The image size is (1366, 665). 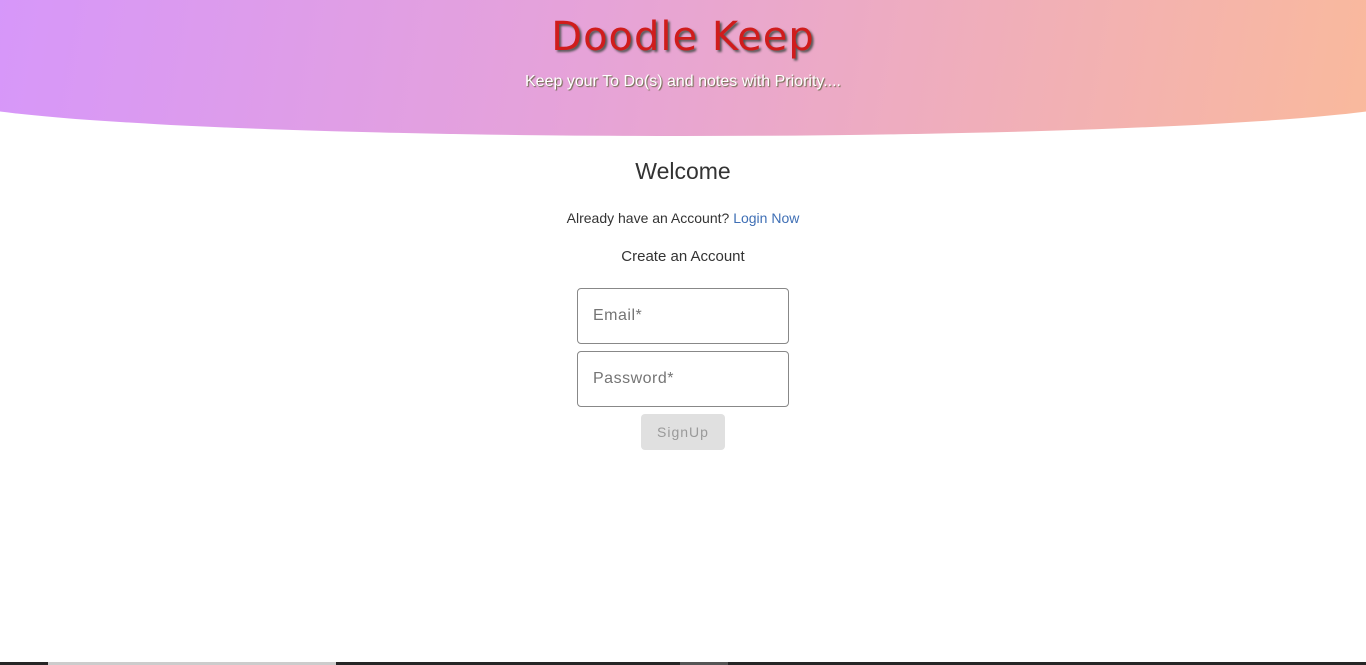 What do you see at coordinates (683, 37) in the screenshot?
I see `app-title: Doodle Keep` at bounding box center [683, 37].